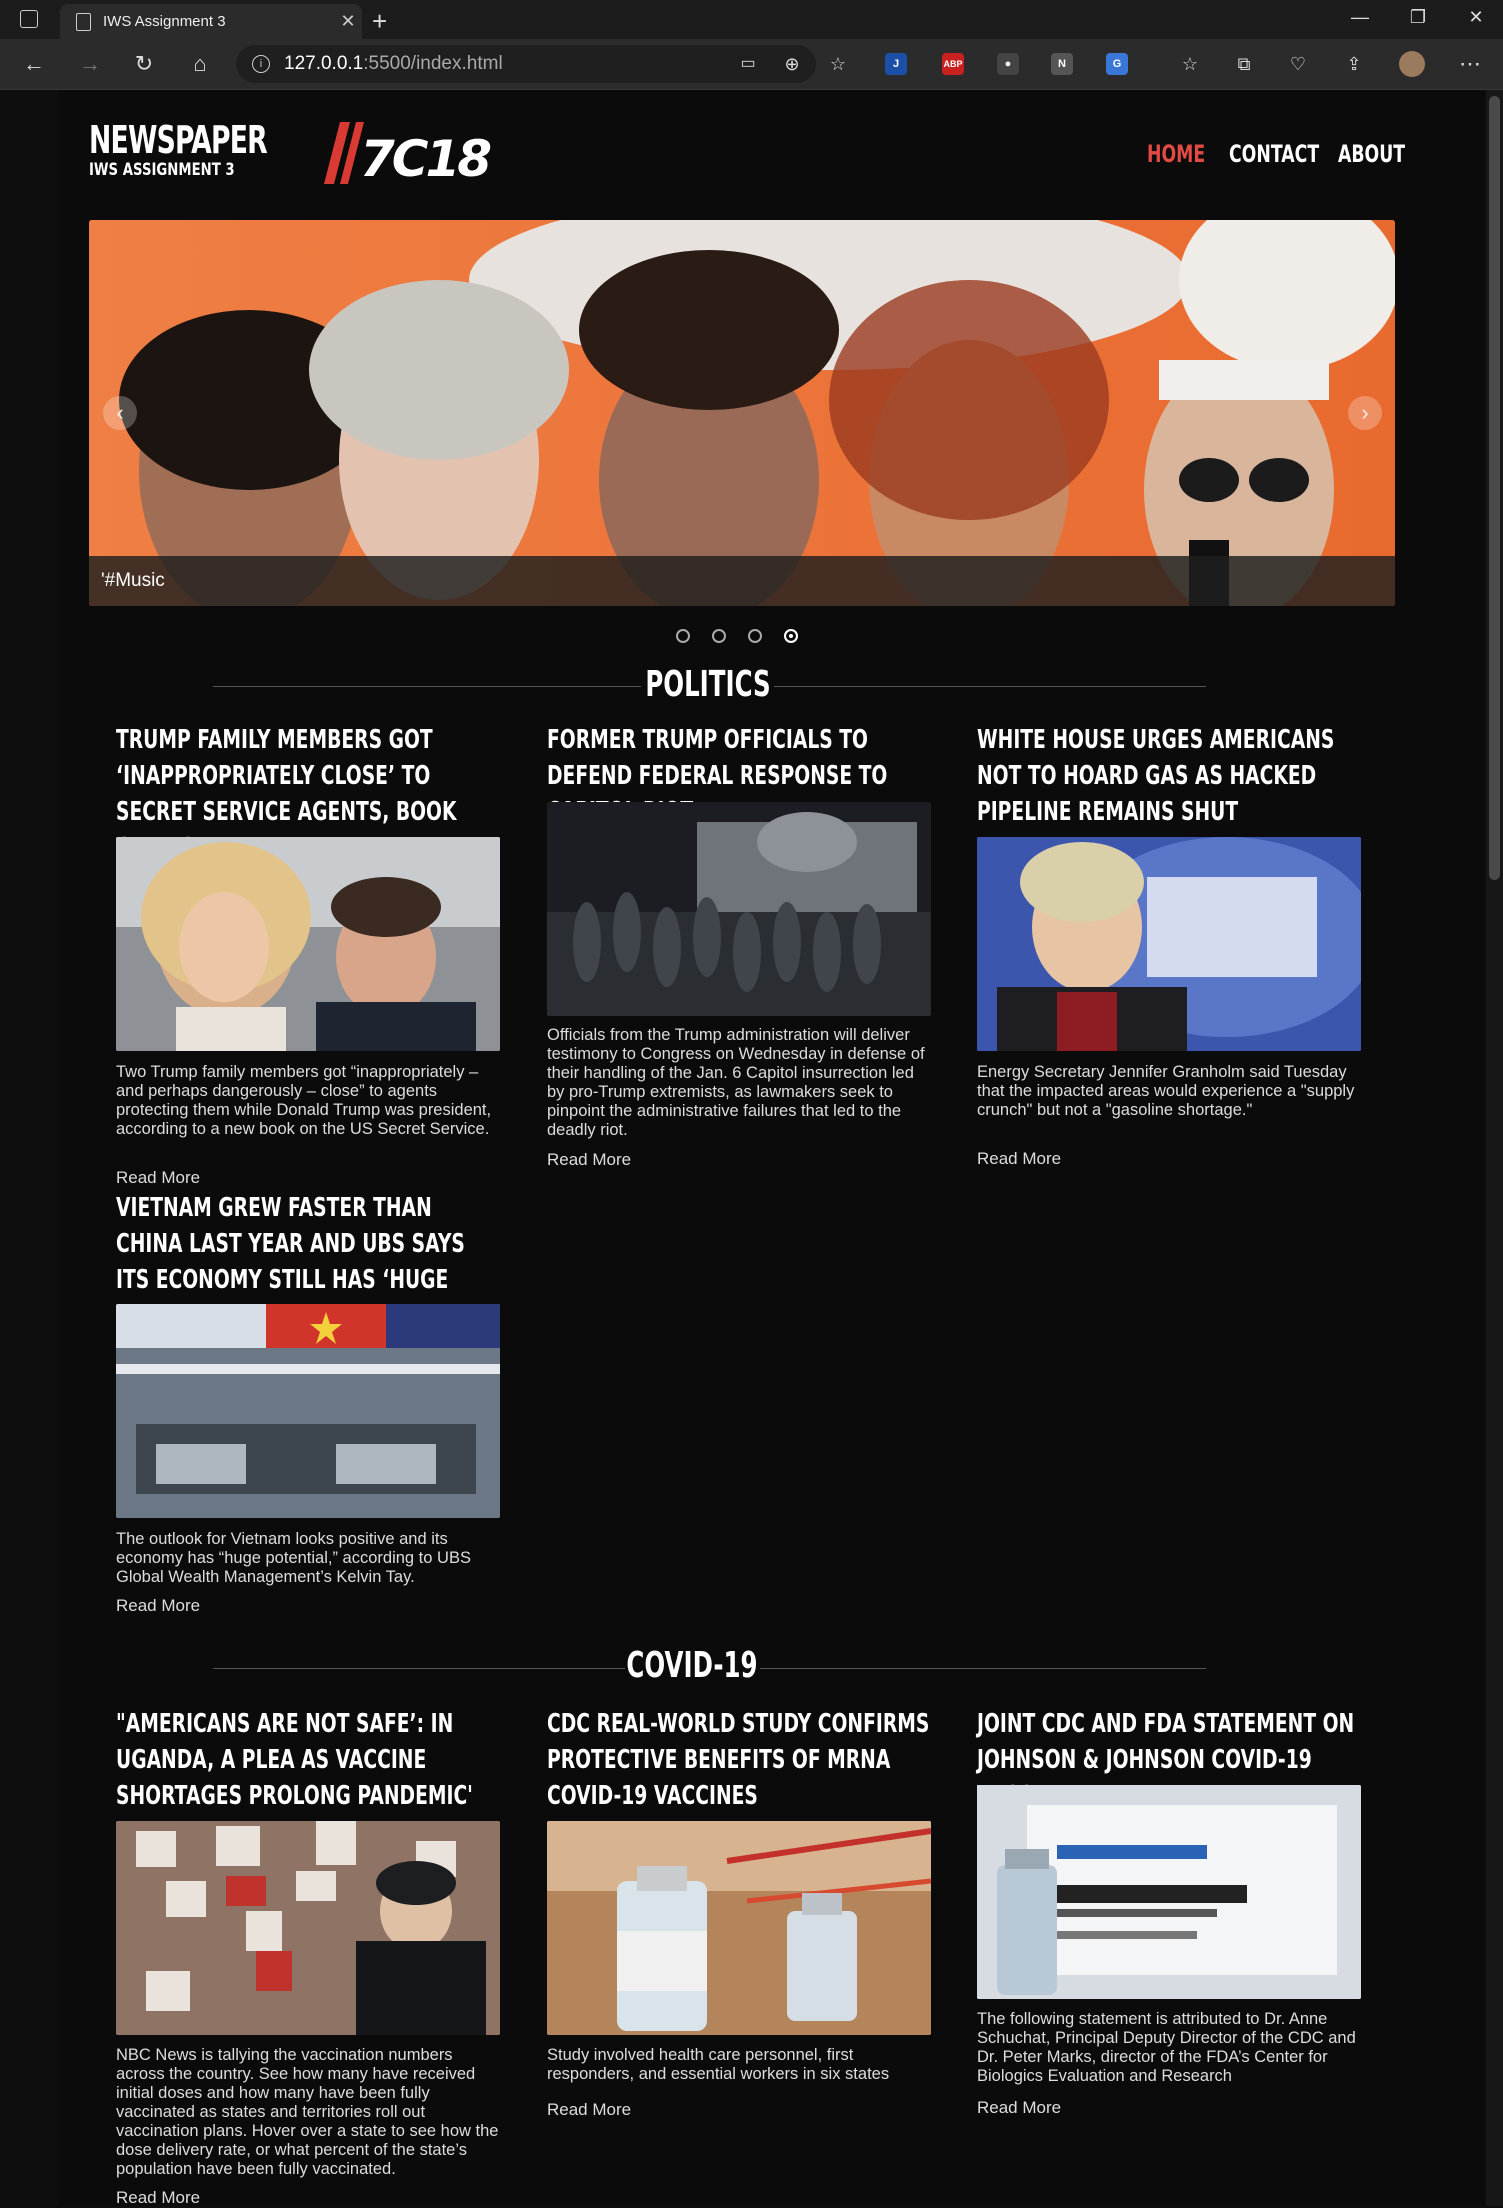 Image resolution: width=1503 pixels, height=2208 pixels. Describe the element at coordinates (953, 64) in the screenshot. I see `adblock-plus-icon: ABP` at that location.